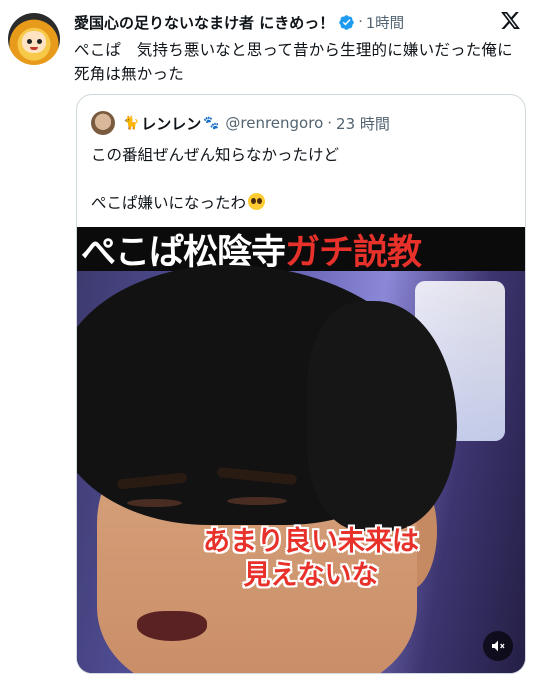 The height and width of the screenshot is (680, 537). Describe the element at coordinates (385, 22) in the screenshot. I see `tweet-time: 1時間` at that location.